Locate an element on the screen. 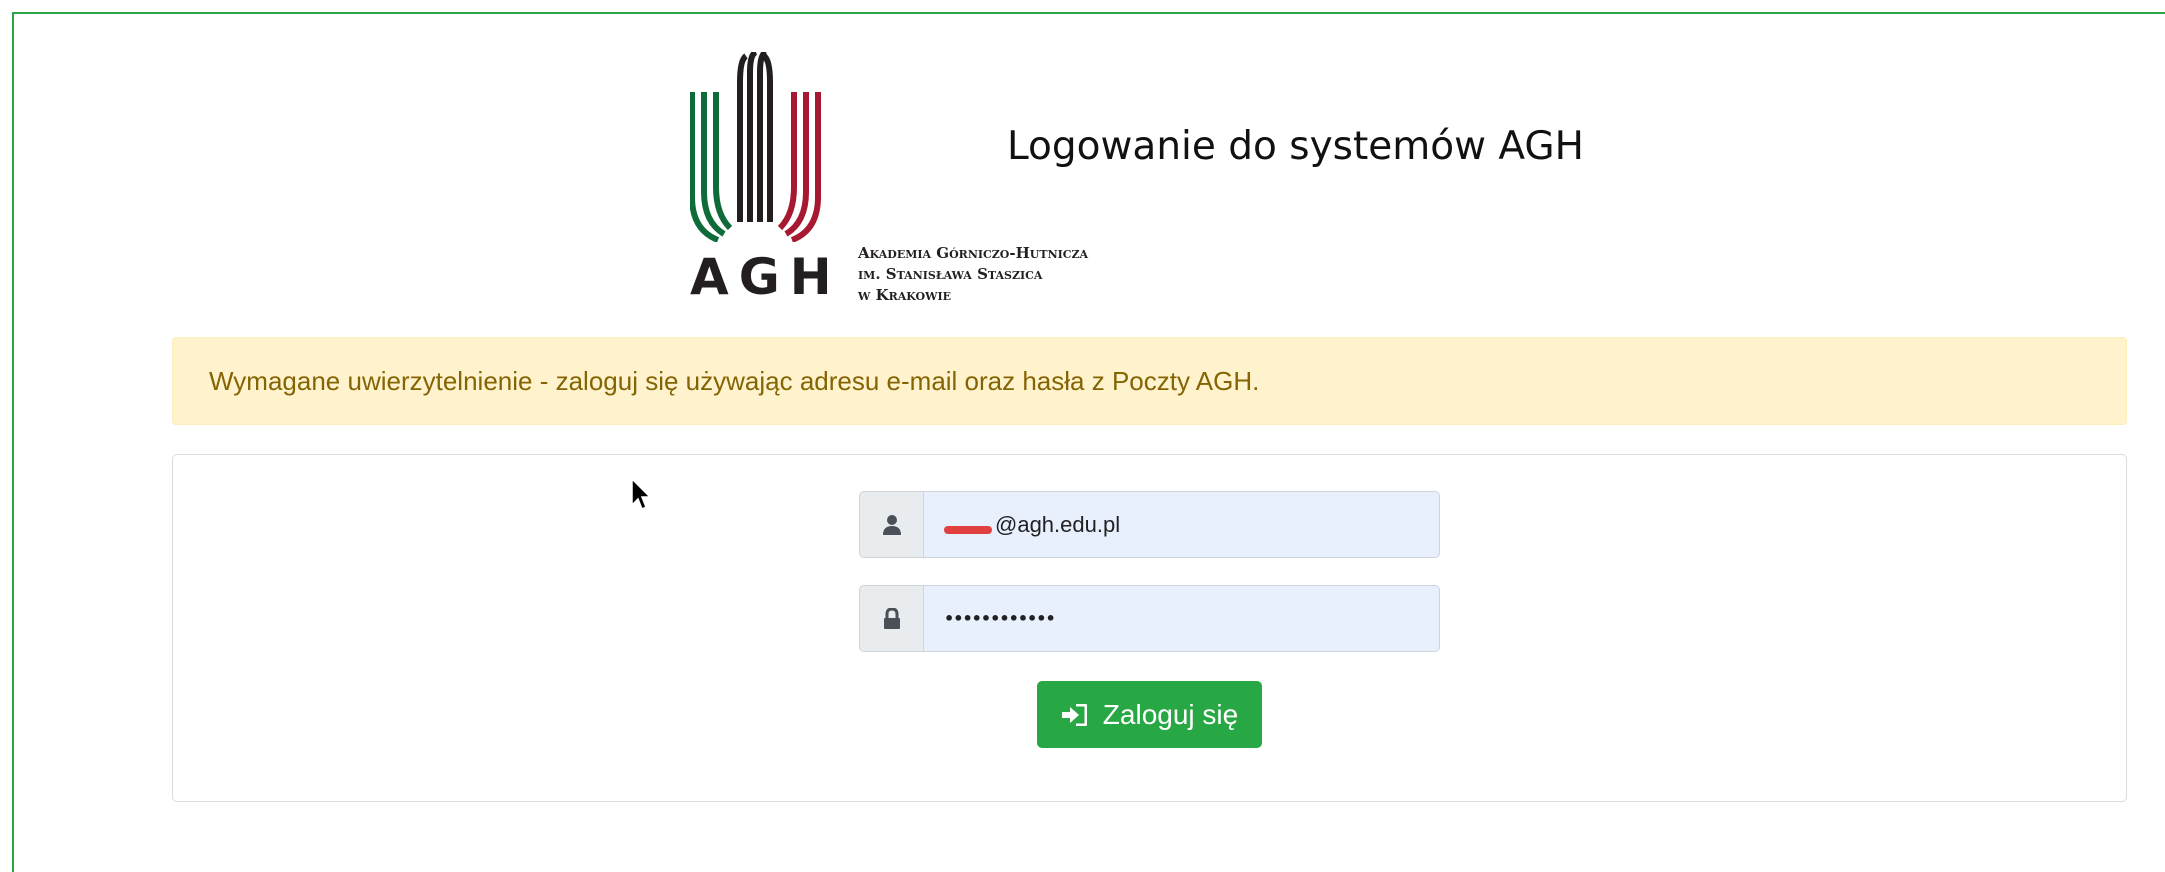 This screenshot has width=2165, height=872. sign-in-icon is located at coordinates (1074, 714).